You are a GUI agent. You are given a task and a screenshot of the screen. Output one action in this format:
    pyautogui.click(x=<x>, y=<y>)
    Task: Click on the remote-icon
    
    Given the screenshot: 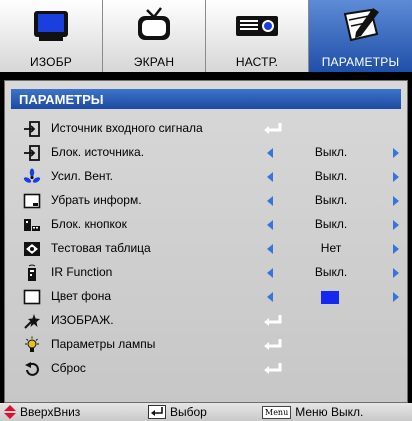 What is the action you would take?
    pyautogui.click(x=32, y=272)
    